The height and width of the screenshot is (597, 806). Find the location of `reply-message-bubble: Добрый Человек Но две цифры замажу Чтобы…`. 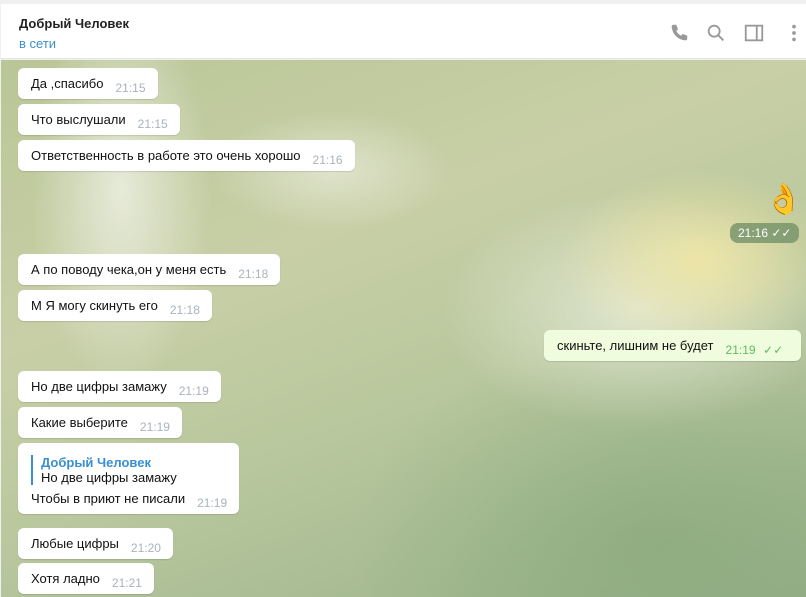

reply-message-bubble: Добрый Человек Но две цифры замажу Чтобы… is located at coordinates (129, 478).